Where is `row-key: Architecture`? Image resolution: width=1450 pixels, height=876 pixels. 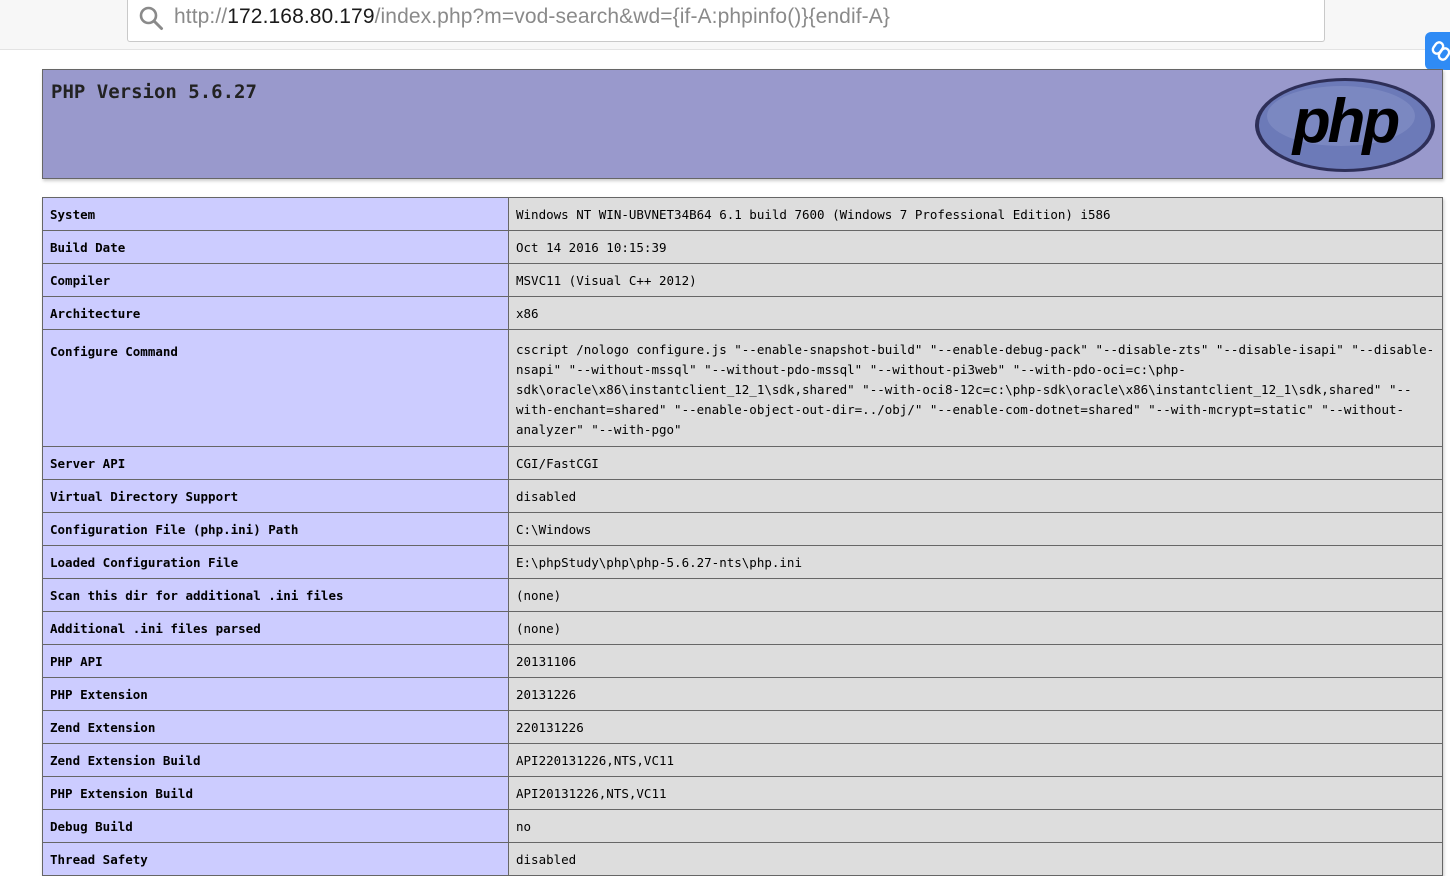
row-key: Architecture is located at coordinates (275, 313).